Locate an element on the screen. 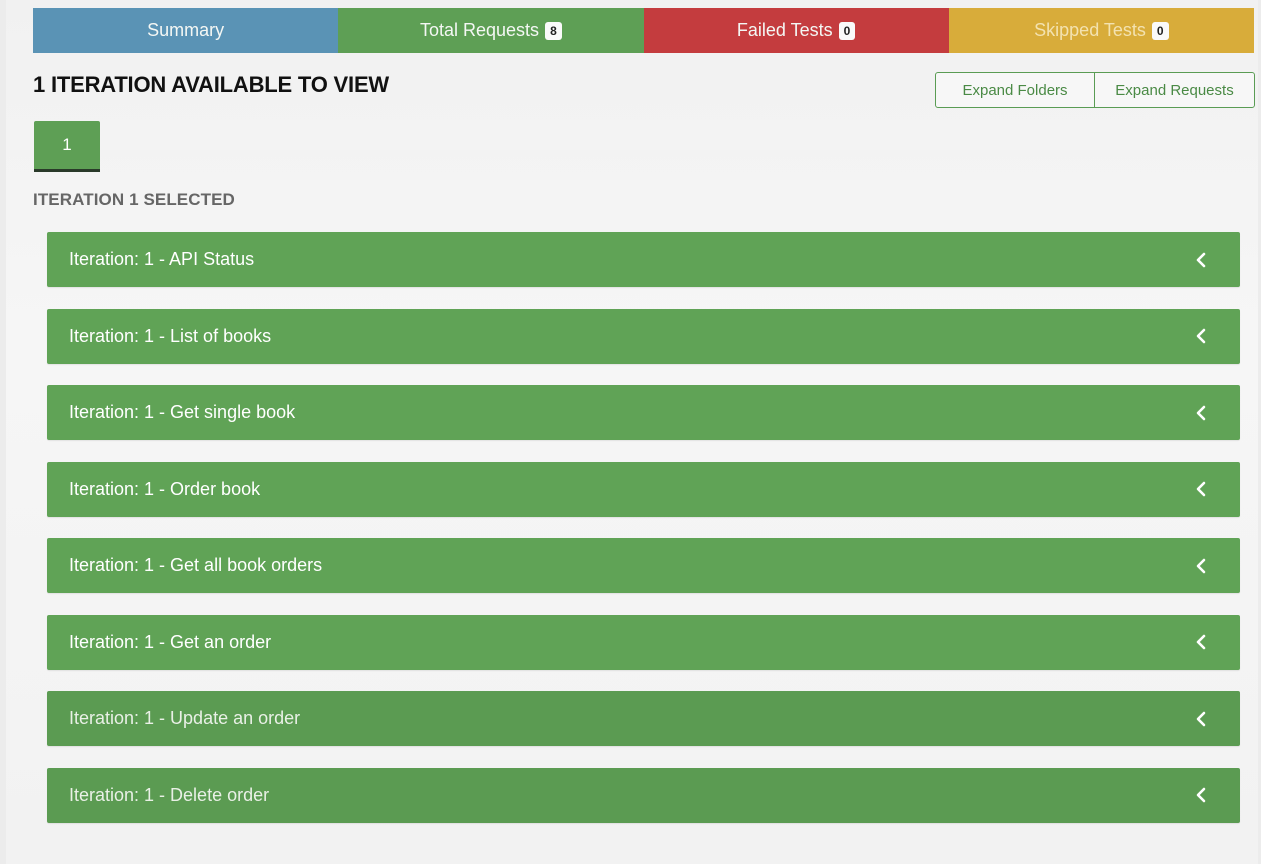  request-row-get-an-order: Iteration: 1 - Get an order is located at coordinates (643, 642).